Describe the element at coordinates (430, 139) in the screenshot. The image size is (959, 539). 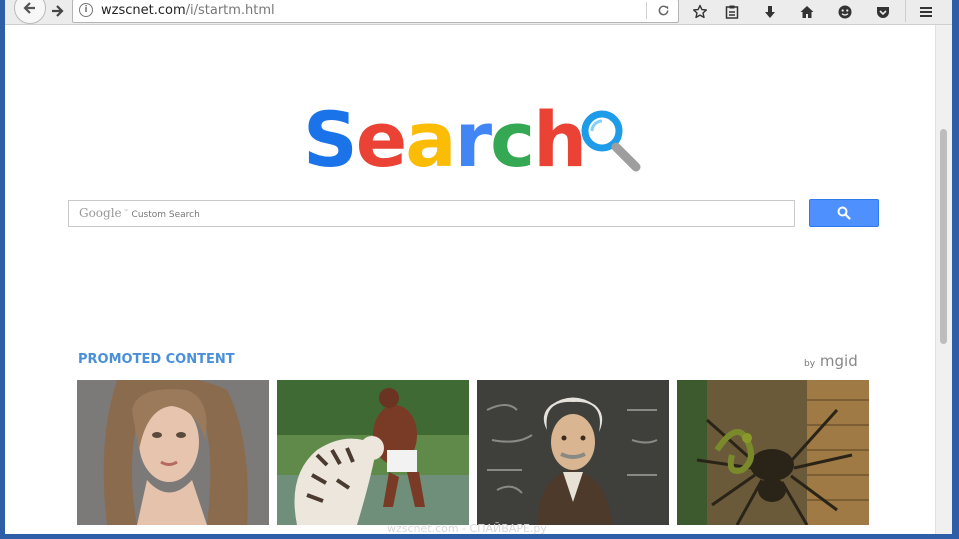
I see `logo-letter: a` at that location.